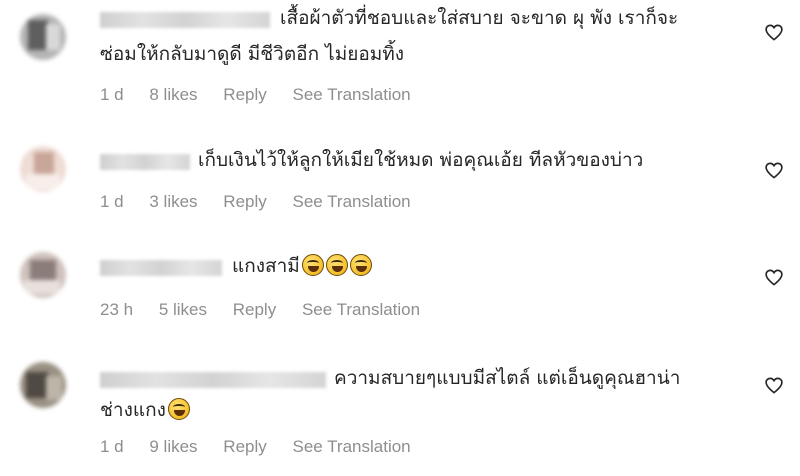 This screenshot has height=476, width=800. What do you see at coordinates (173, 201) in the screenshot?
I see `likes-count: 3 likes` at bounding box center [173, 201].